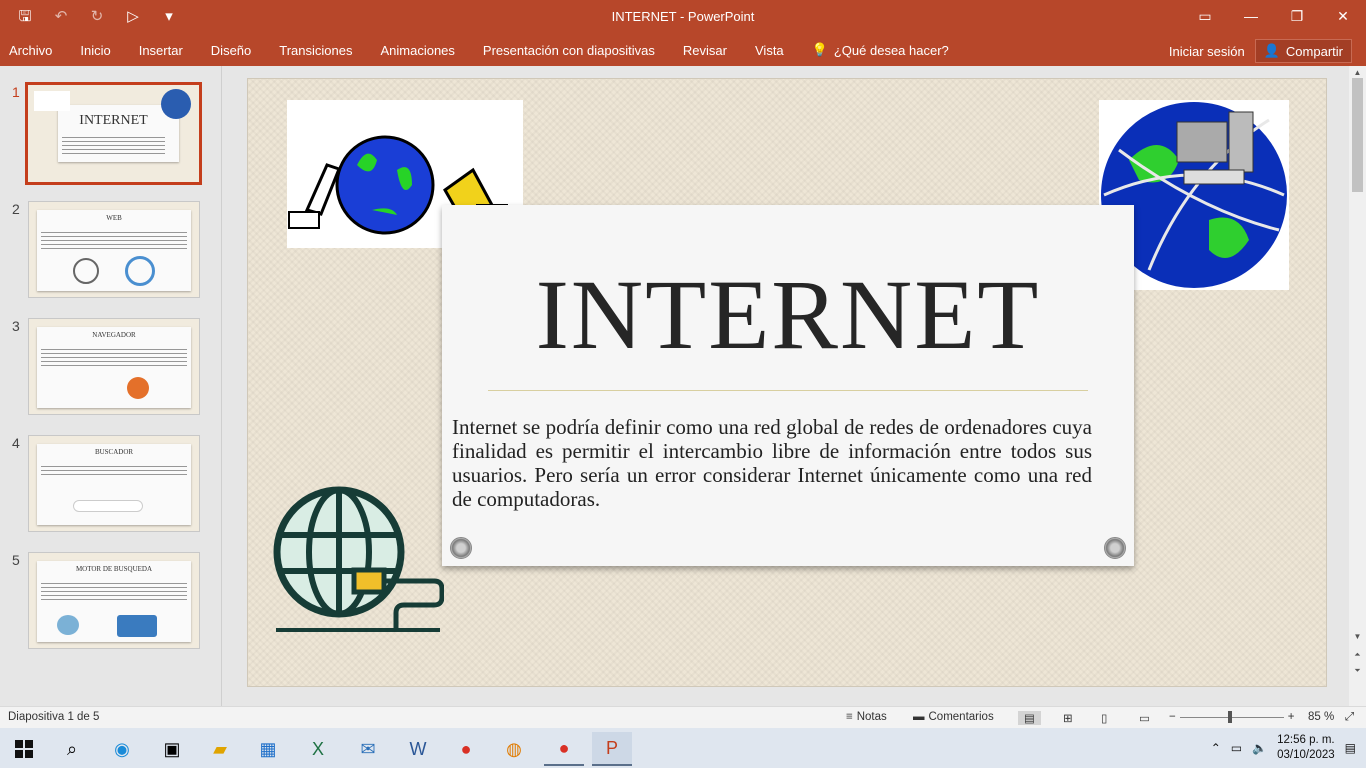 The height and width of the screenshot is (768, 1366). What do you see at coordinates (52, 101) in the screenshot?
I see `thumbnail-clipart` at bounding box center [52, 101].